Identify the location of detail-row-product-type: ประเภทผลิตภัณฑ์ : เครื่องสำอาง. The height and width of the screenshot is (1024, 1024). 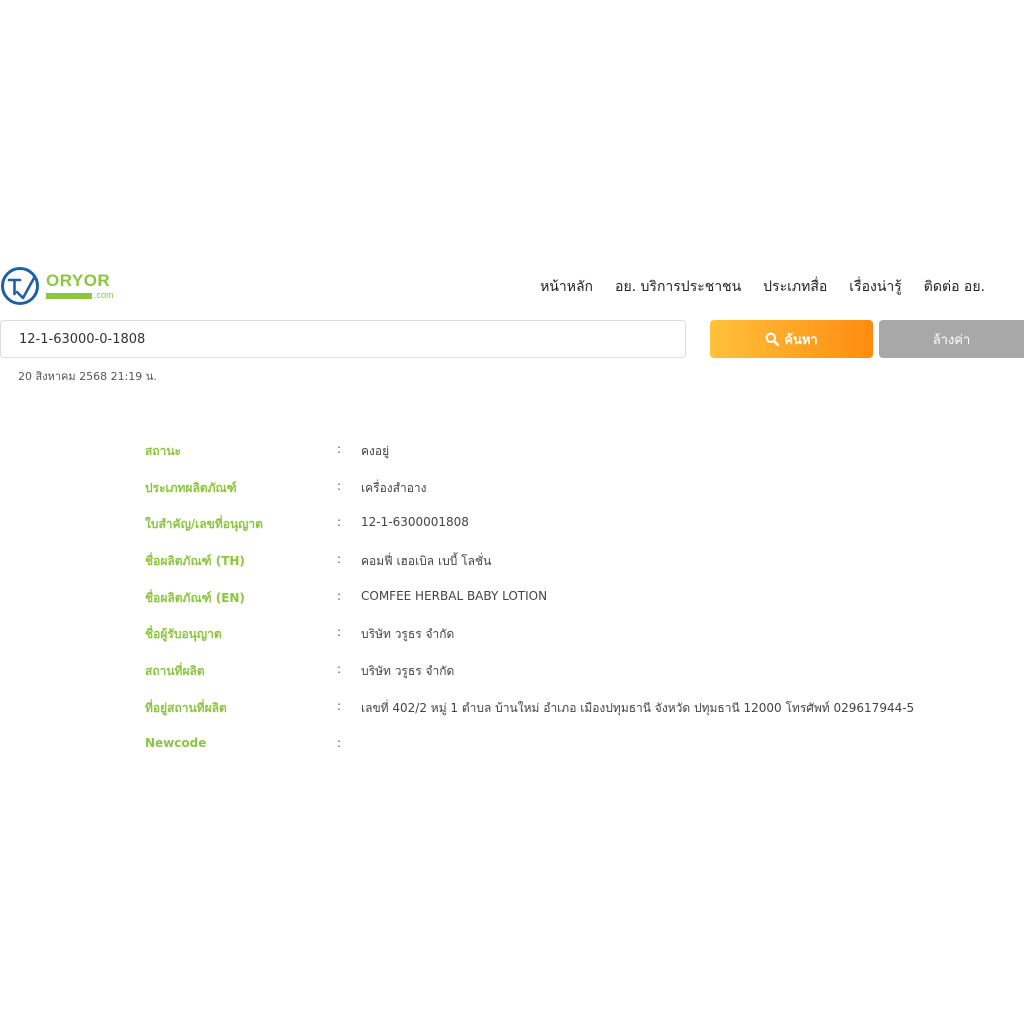
(565, 497).